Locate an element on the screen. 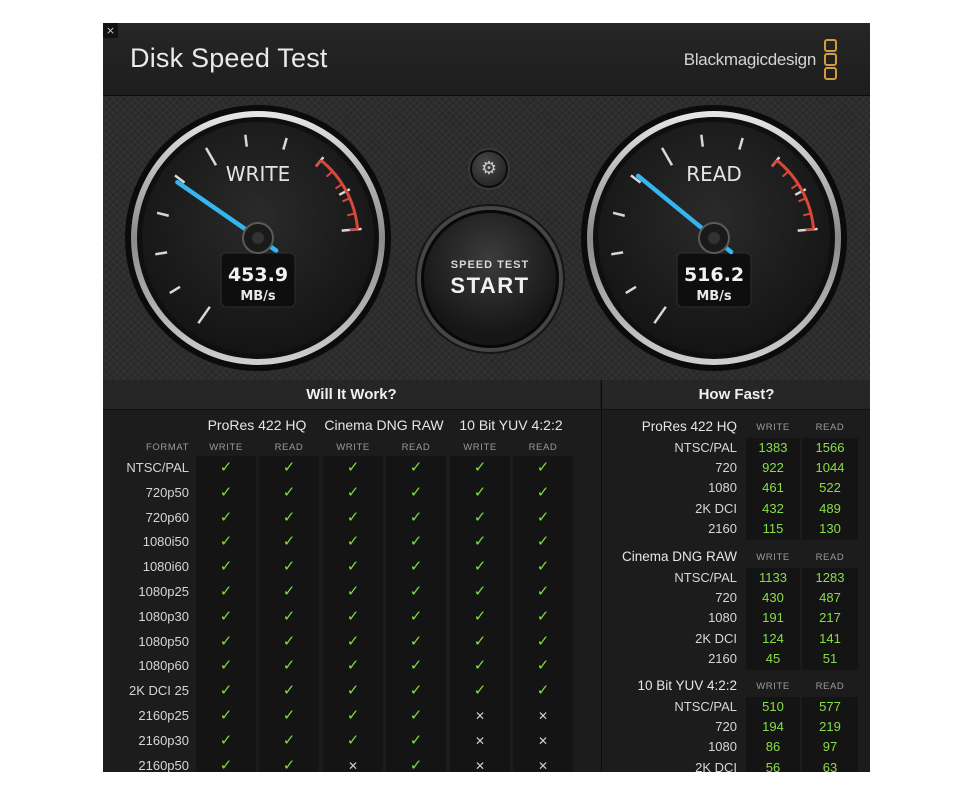  app-title: Disk Speed Test is located at coordinates (229, 58).